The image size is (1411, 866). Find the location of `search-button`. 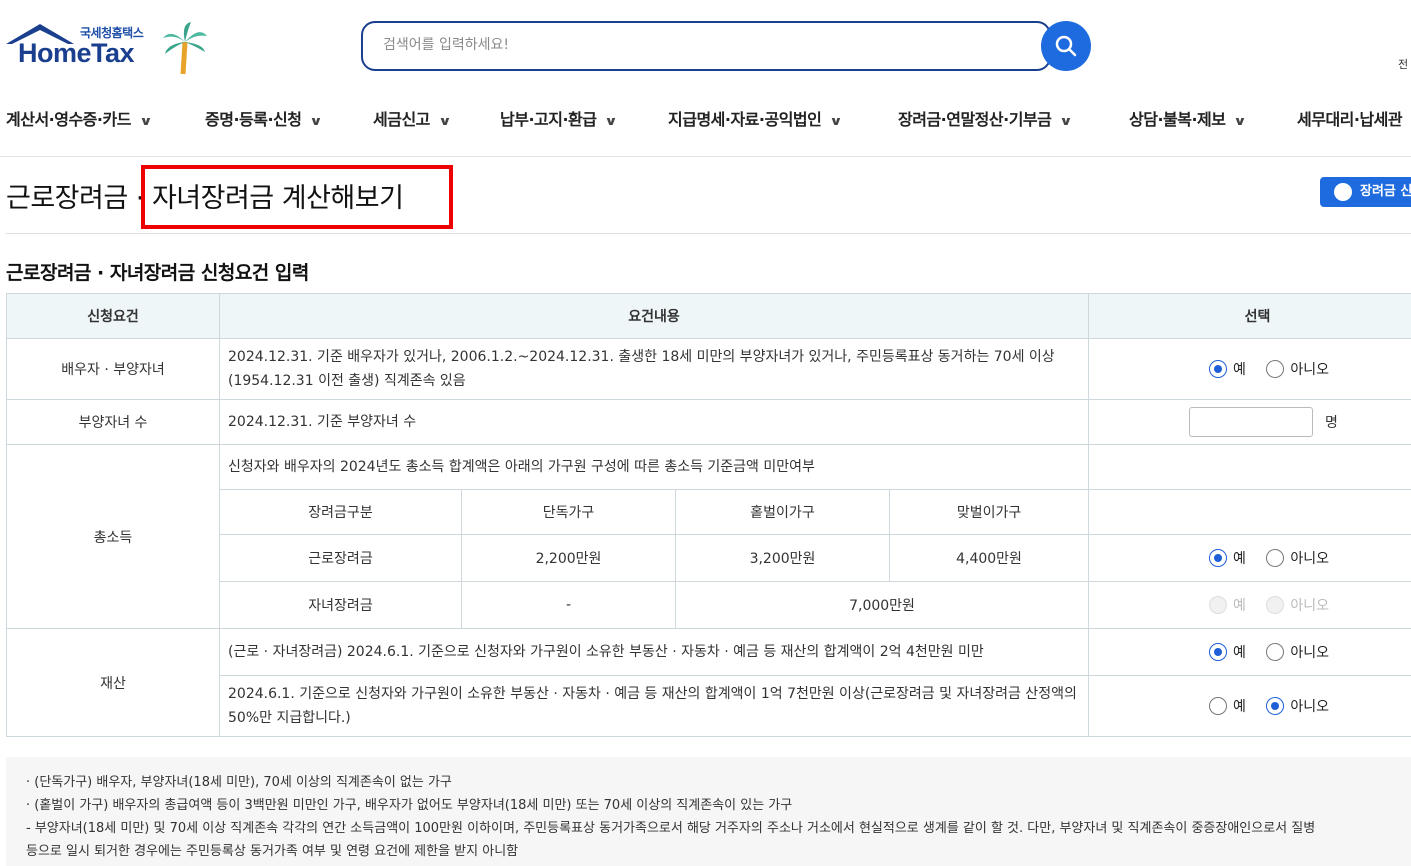

search-button is located at coordinates (1066, 46).